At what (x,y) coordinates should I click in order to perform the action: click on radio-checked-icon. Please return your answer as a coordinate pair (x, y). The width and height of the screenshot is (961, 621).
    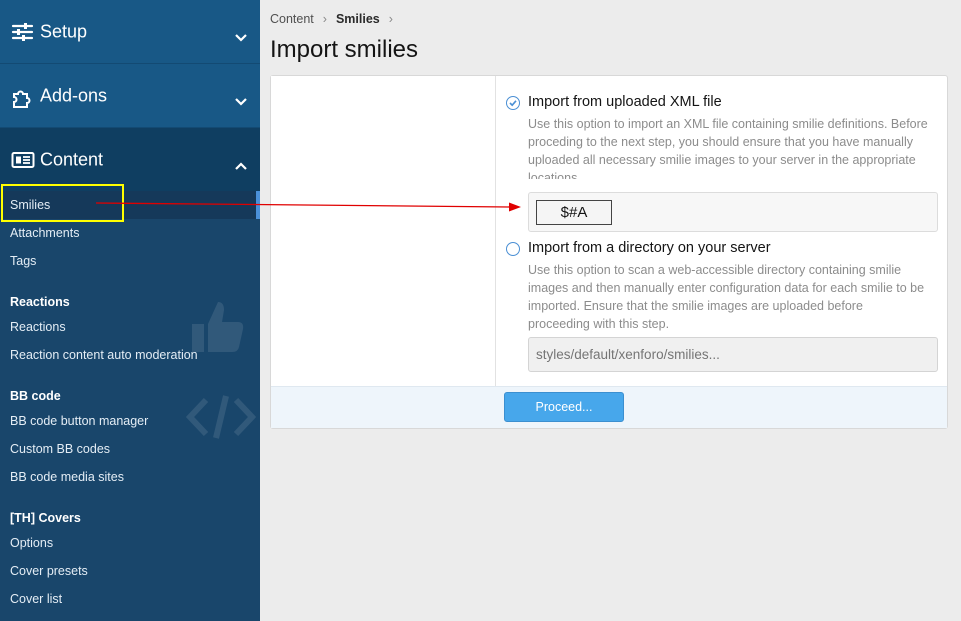
    Looking at the image, I should click on (513, 103).